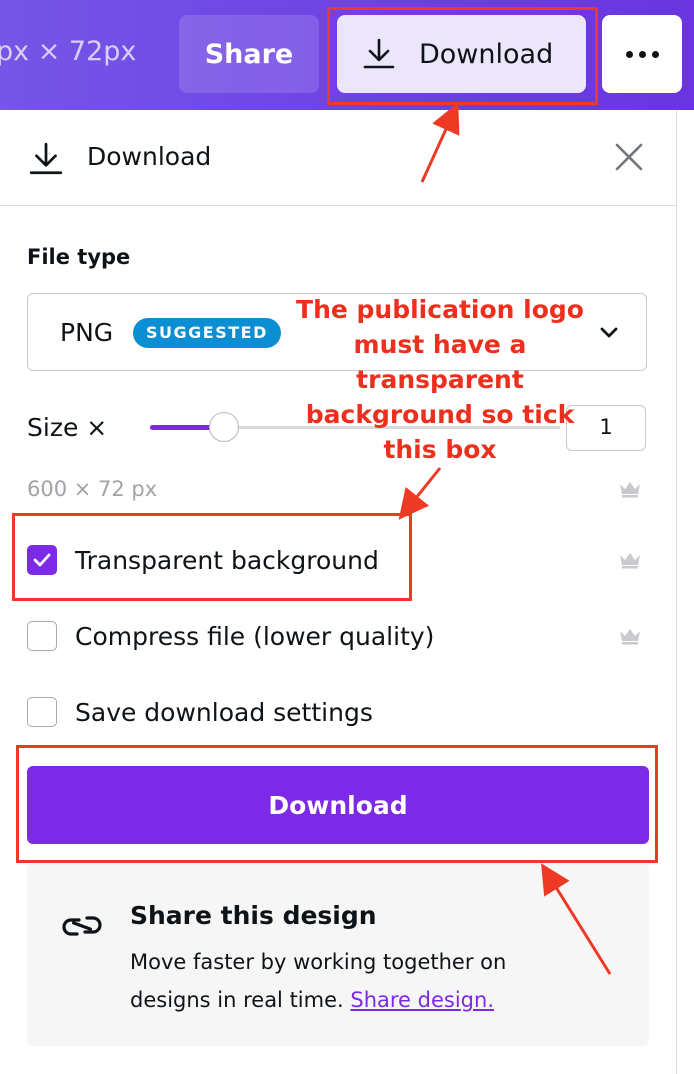 The width and height of the screenshot is (694, 1074). What do you see at coordinates (67, 427) in the screenshot?
I see `size-label: Size ×` at bounding box center [67, 427].